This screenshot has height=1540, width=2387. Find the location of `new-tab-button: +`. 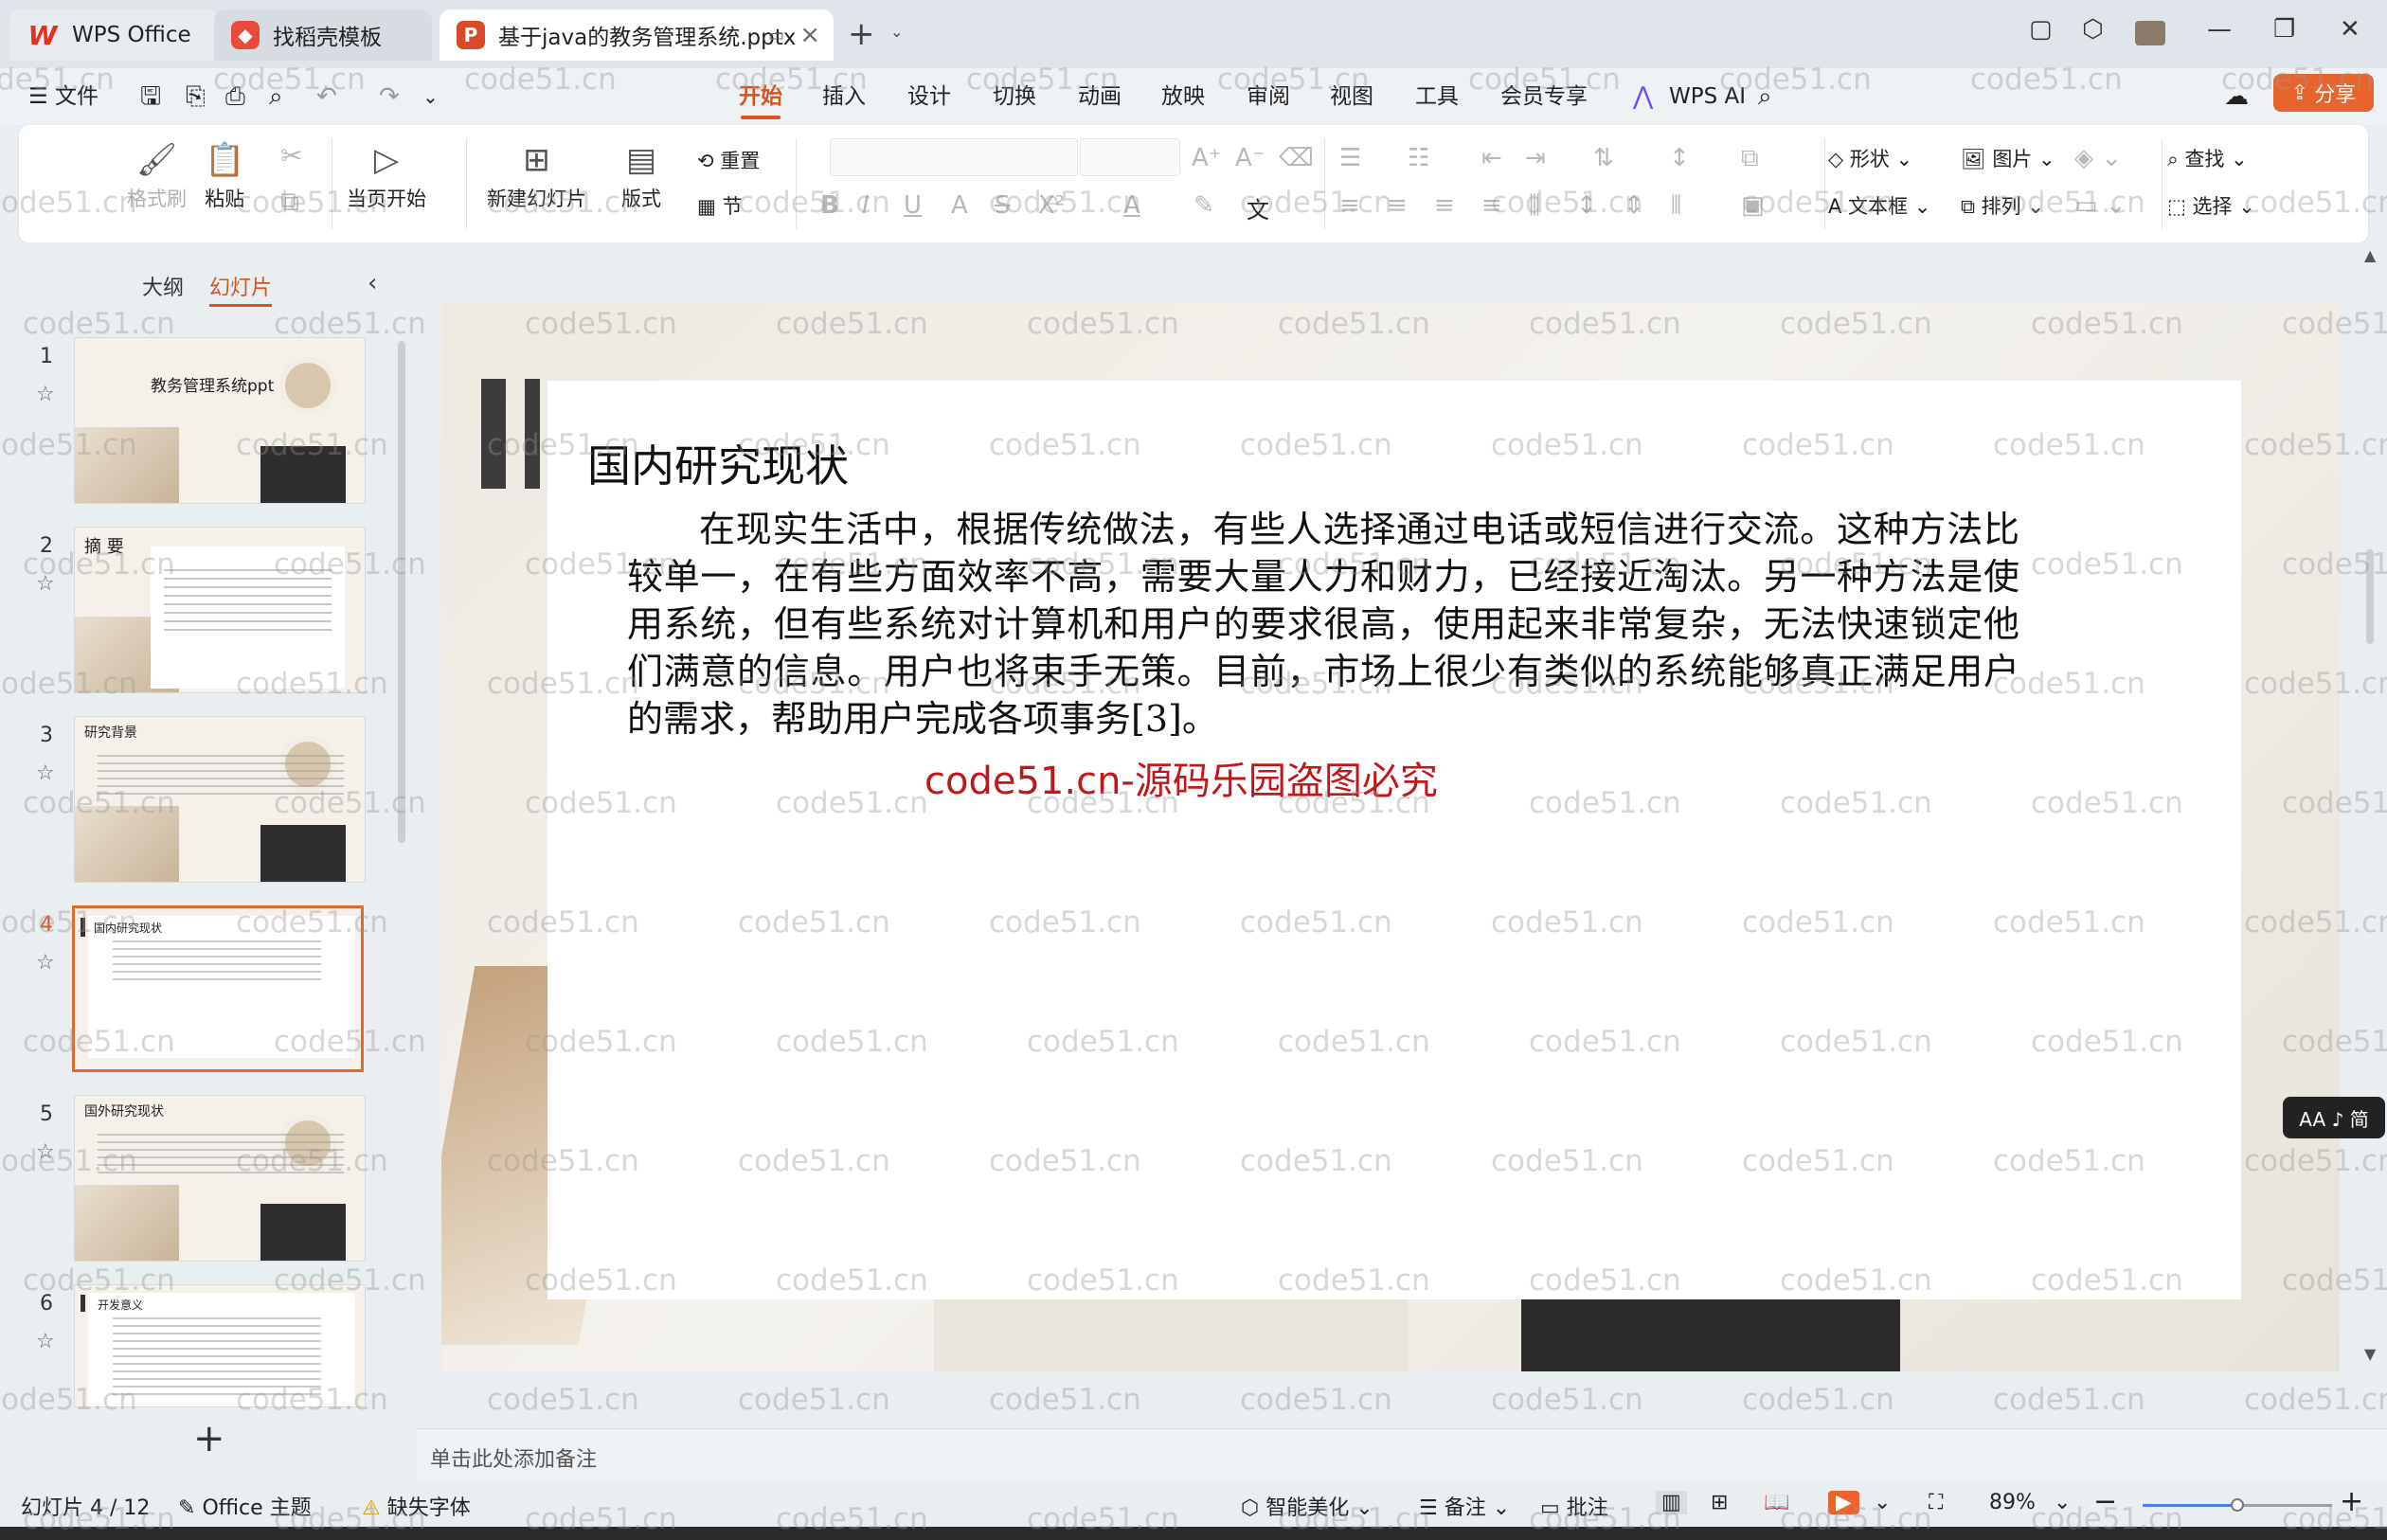

new-tab-button: + is located at coordinates (861, 34).